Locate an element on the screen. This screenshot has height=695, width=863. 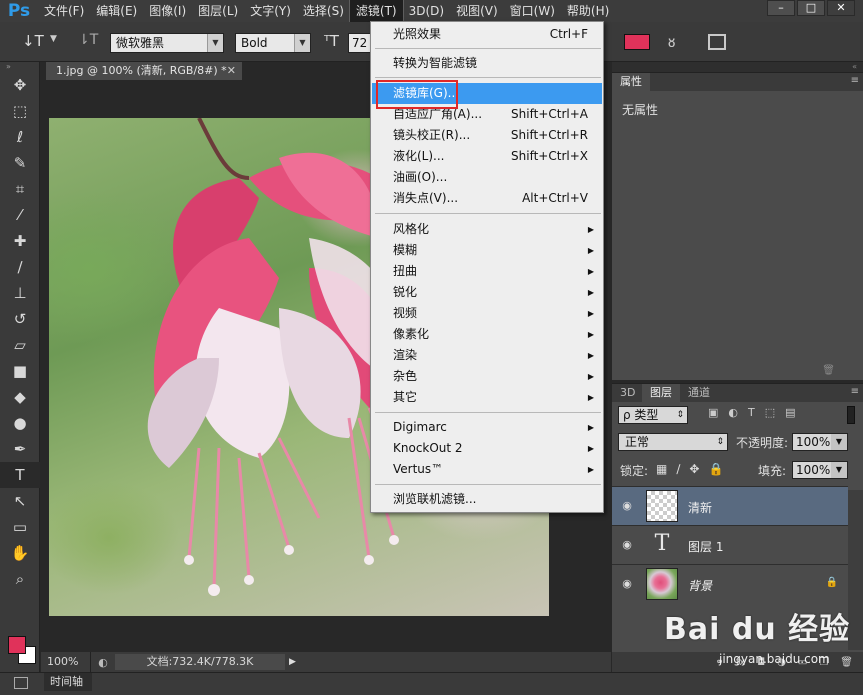
toolbox-grip-icon: » is located at coordinates (19, 67).